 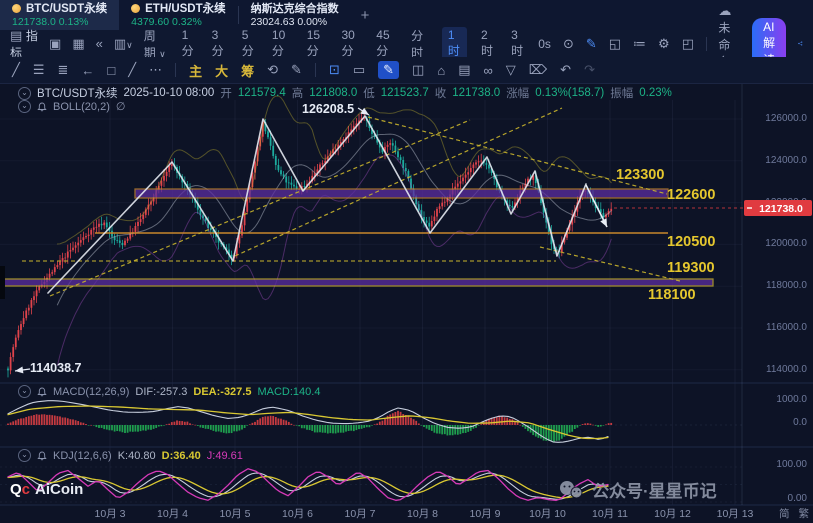 What do you see at coordinates (224, 455) in the screenshot?
I see `kdj-j-value: J:49.61` at bounding box center [224, 455].